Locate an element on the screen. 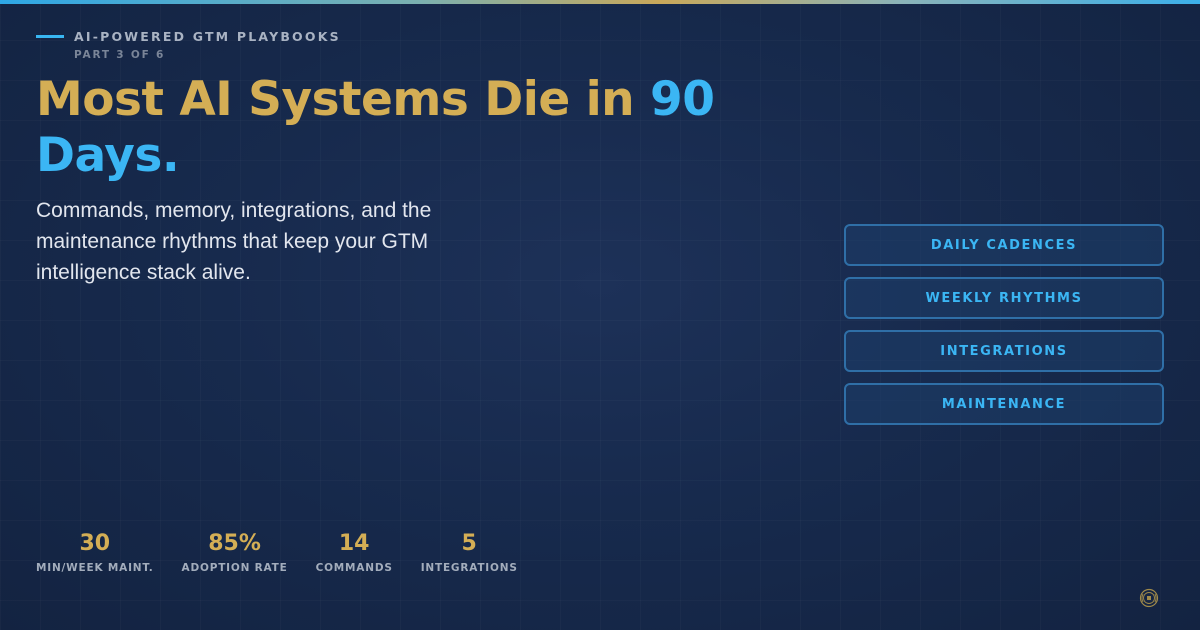 The image size is (1200, 630). stat-label: INTEGRATIONS is located at coordinates (469, 568).